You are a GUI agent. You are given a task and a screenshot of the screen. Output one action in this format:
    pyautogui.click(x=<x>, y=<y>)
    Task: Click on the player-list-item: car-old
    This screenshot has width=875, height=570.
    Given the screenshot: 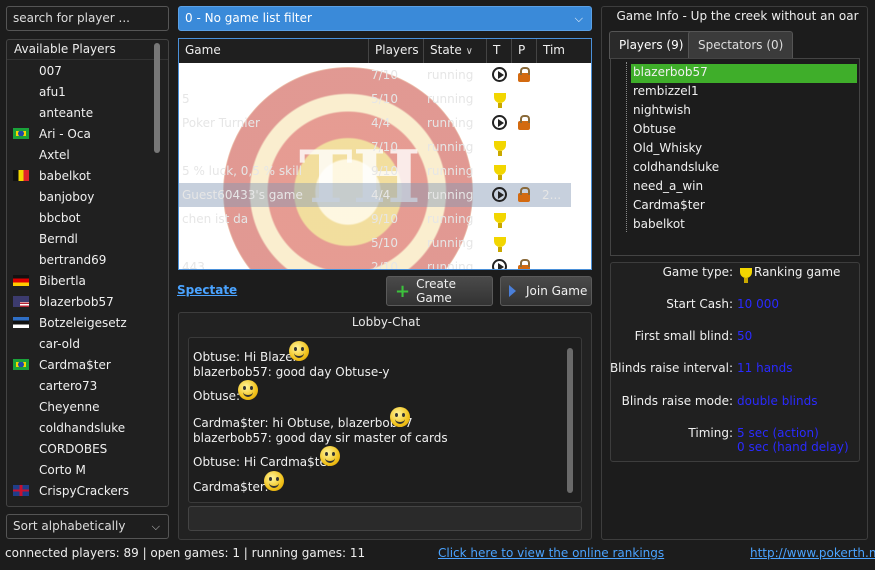 What is the action you would take?
    pyautogui.click(x=87, y=343)
    